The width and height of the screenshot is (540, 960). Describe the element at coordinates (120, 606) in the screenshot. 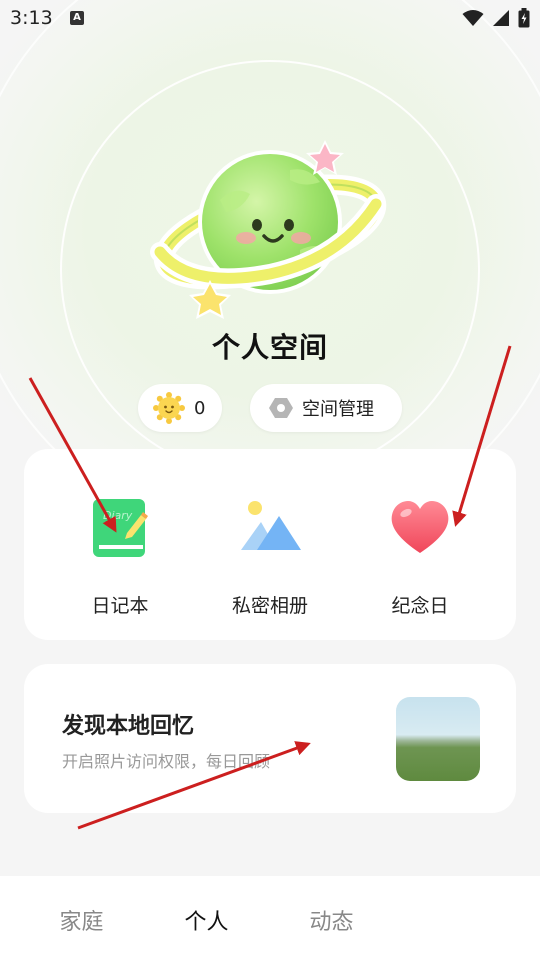

I see `diary-label: 日记本` at that location.